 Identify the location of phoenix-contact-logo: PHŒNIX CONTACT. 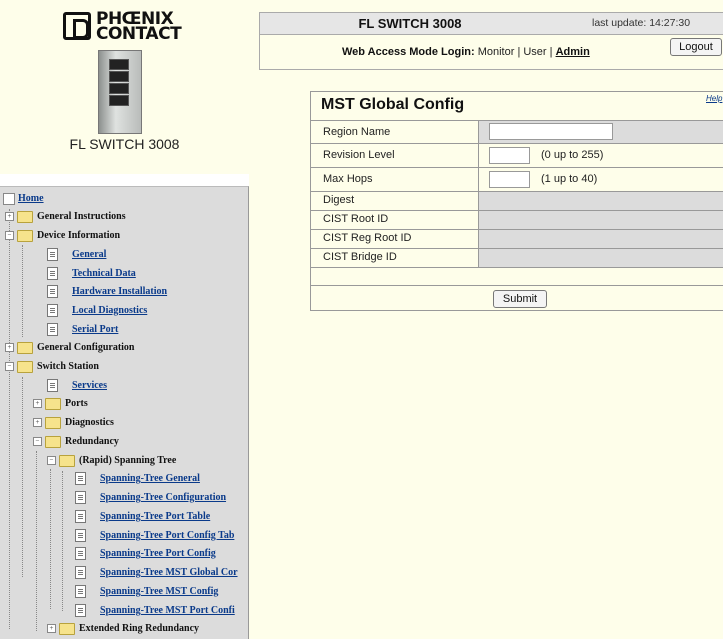
(123, 27).